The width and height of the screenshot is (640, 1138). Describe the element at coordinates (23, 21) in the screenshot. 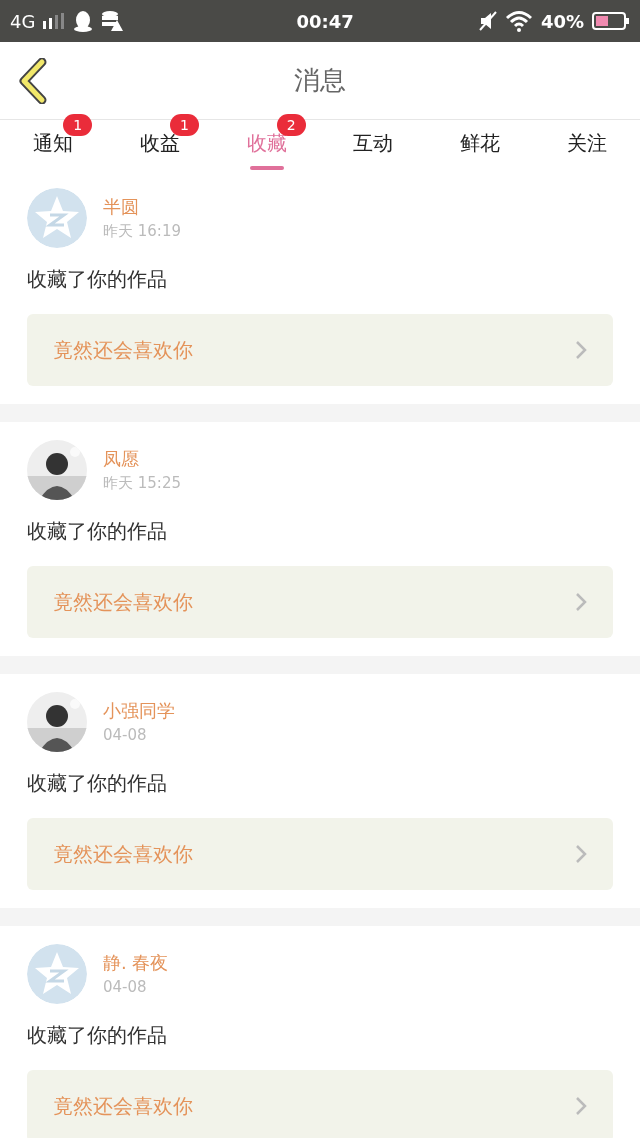

I see `network-label: 4G` at that location.